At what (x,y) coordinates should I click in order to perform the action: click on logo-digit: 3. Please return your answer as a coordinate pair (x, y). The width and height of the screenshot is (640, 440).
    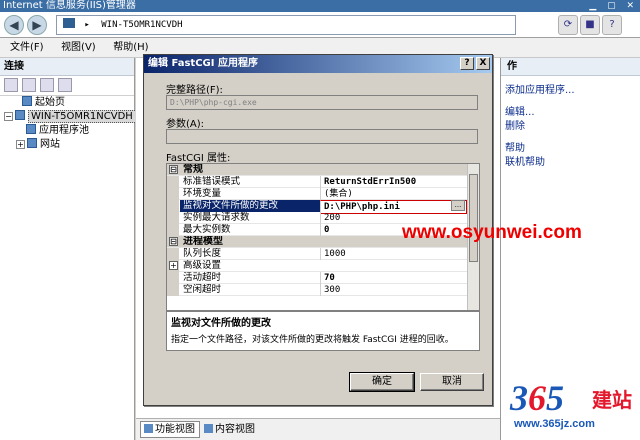
    Looking at the image, I should click on (519, 398).